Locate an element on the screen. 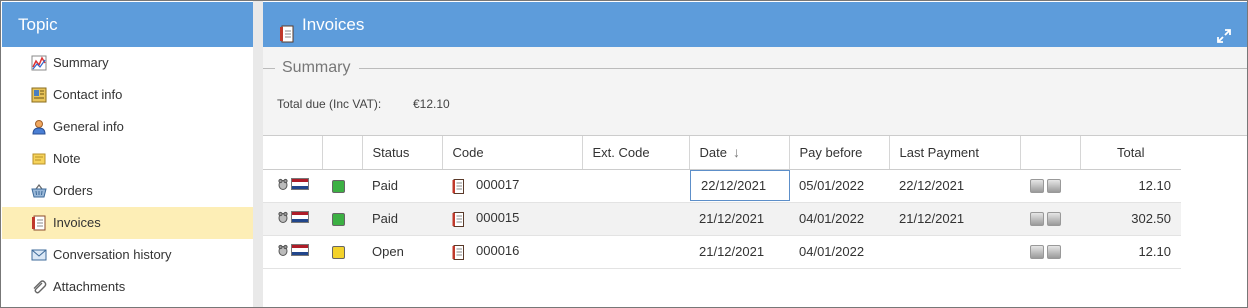 The image size is (1248, 308). code-cell: 000017 is located at coordinates (512, 186).